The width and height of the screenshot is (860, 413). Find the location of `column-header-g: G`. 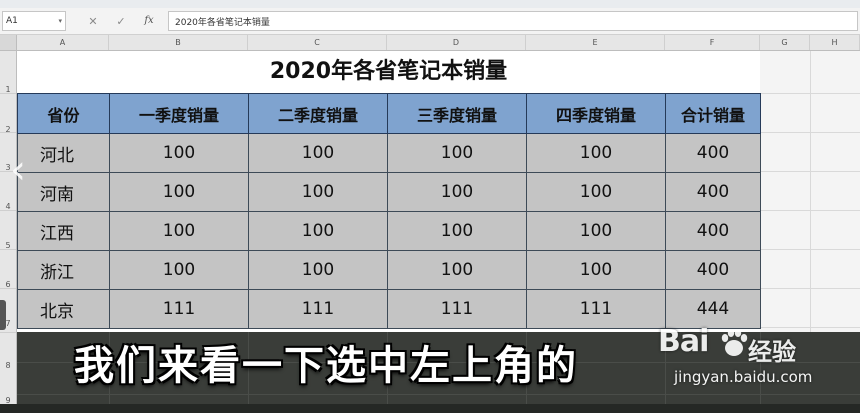

column-header-g: G is located at coordinates (785, 42).